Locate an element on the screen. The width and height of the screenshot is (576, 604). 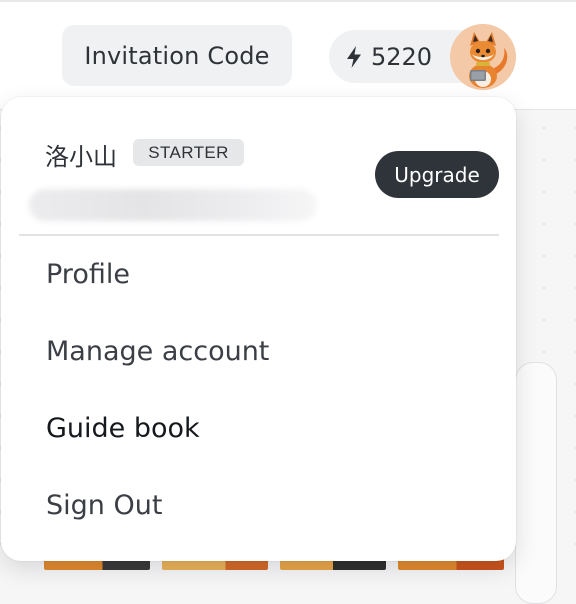
upgrade-button: Upgrade is located at coordinates (437, 174).